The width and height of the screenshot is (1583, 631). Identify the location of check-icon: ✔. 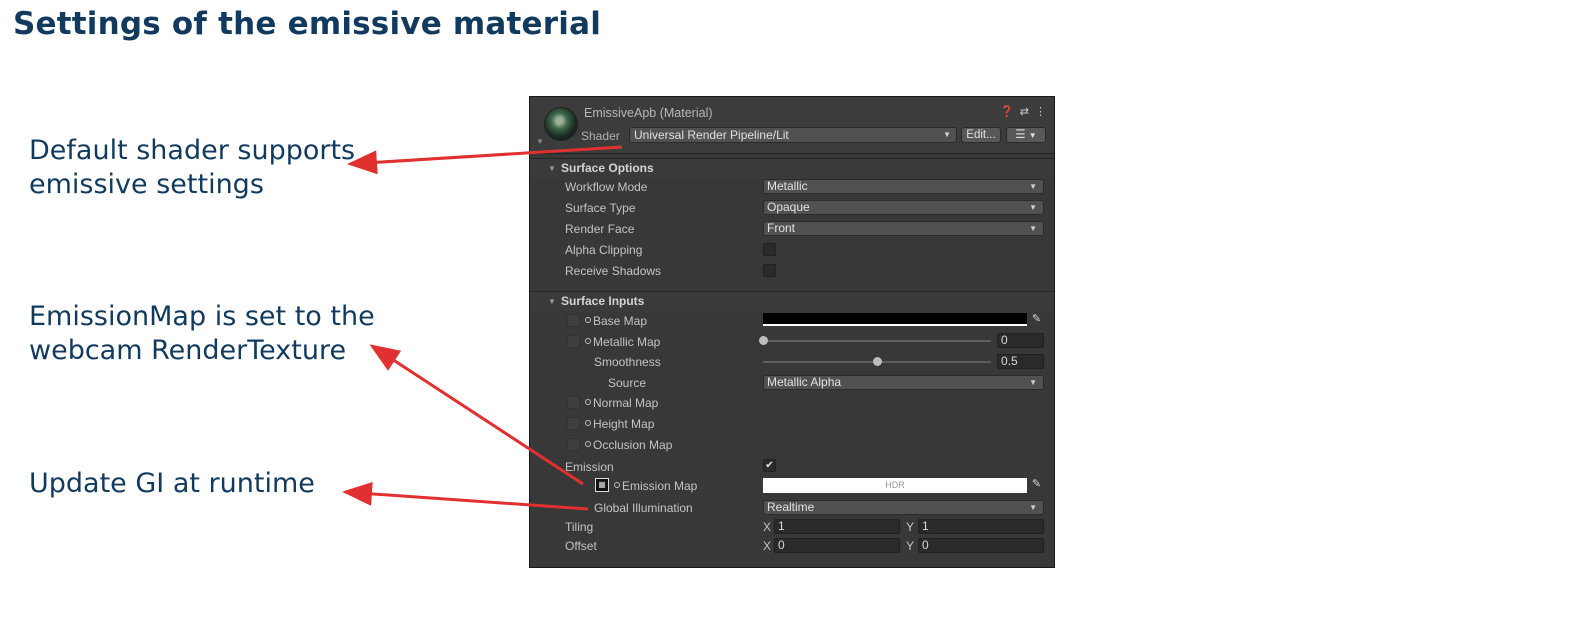
(769, 465).